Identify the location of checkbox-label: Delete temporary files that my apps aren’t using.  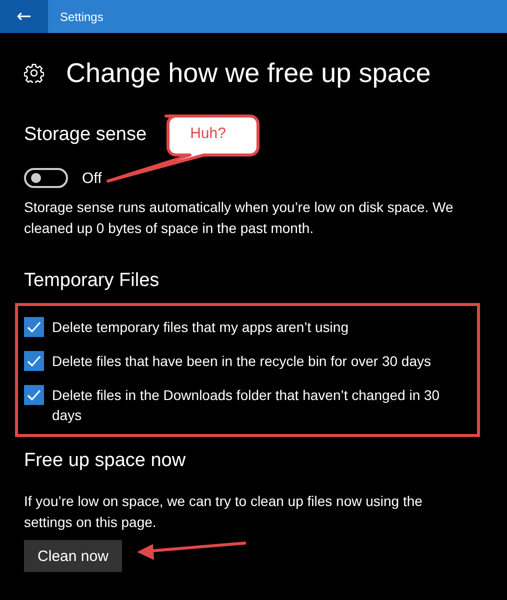
(201, 327).